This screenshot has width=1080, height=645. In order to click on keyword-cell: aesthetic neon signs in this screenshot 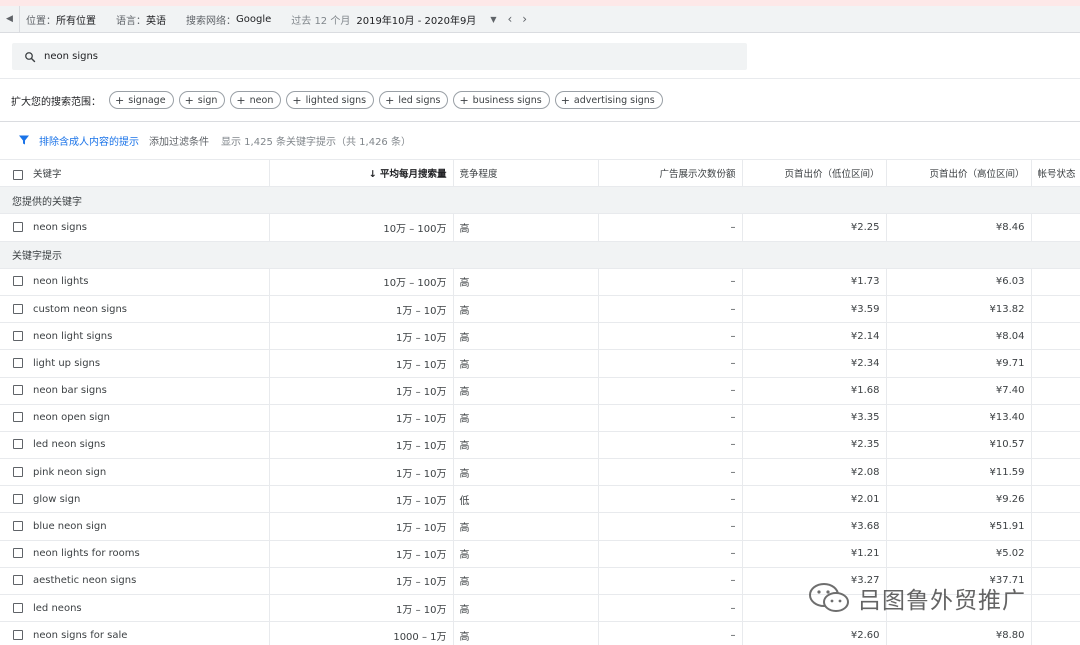, I will do `click(135, 581)`.